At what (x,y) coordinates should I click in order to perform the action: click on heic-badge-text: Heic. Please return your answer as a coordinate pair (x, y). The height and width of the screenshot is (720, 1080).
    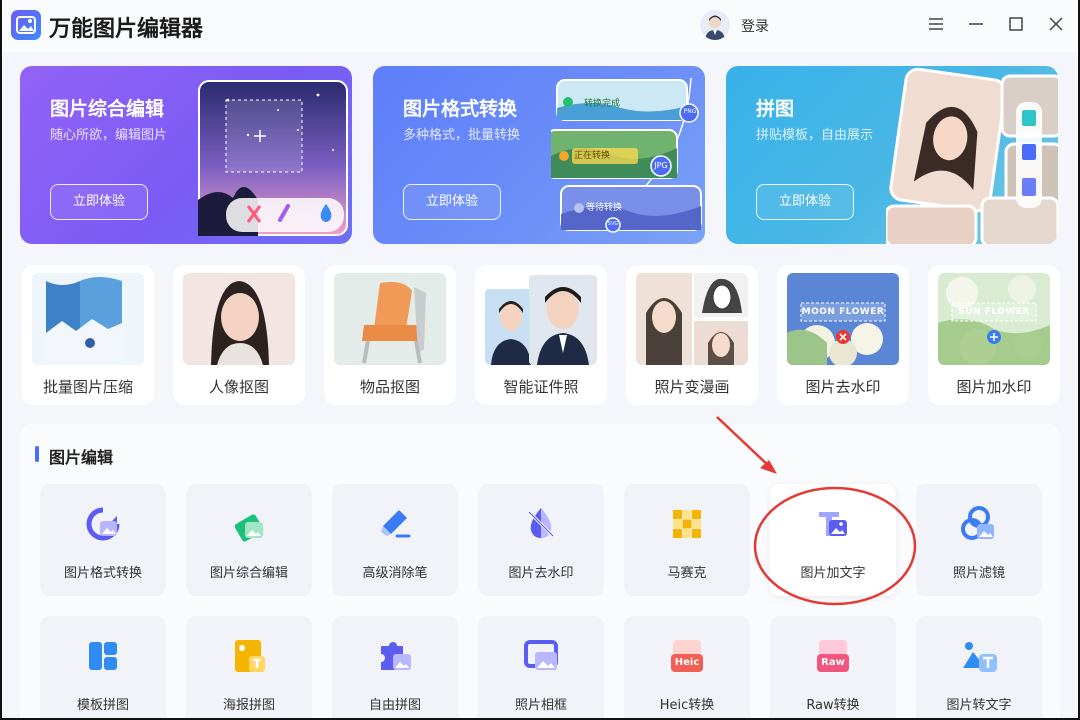
    Looking at the image, I should click on (687, 662).